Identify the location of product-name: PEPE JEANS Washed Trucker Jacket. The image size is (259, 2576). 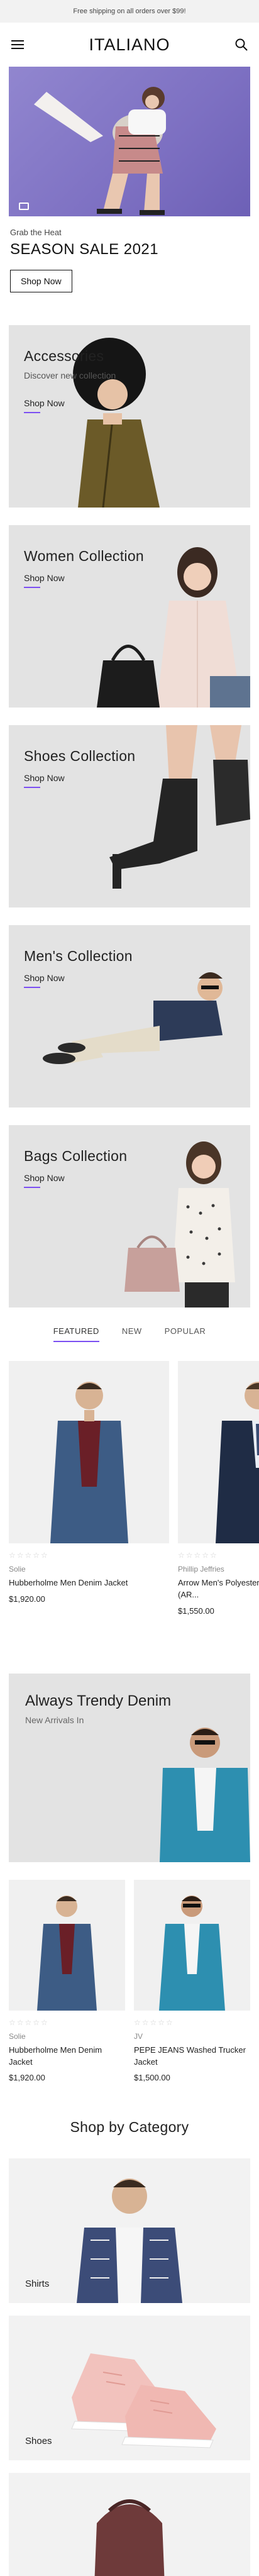
(192, 2056).